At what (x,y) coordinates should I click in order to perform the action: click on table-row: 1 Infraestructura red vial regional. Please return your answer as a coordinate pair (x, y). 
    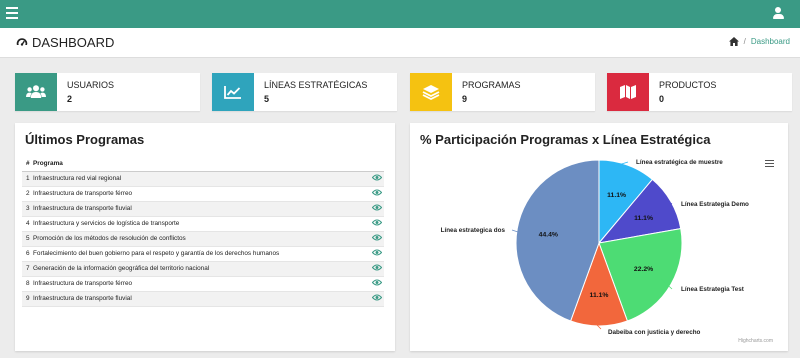
    Looking at the image, I should click on (203, 179).